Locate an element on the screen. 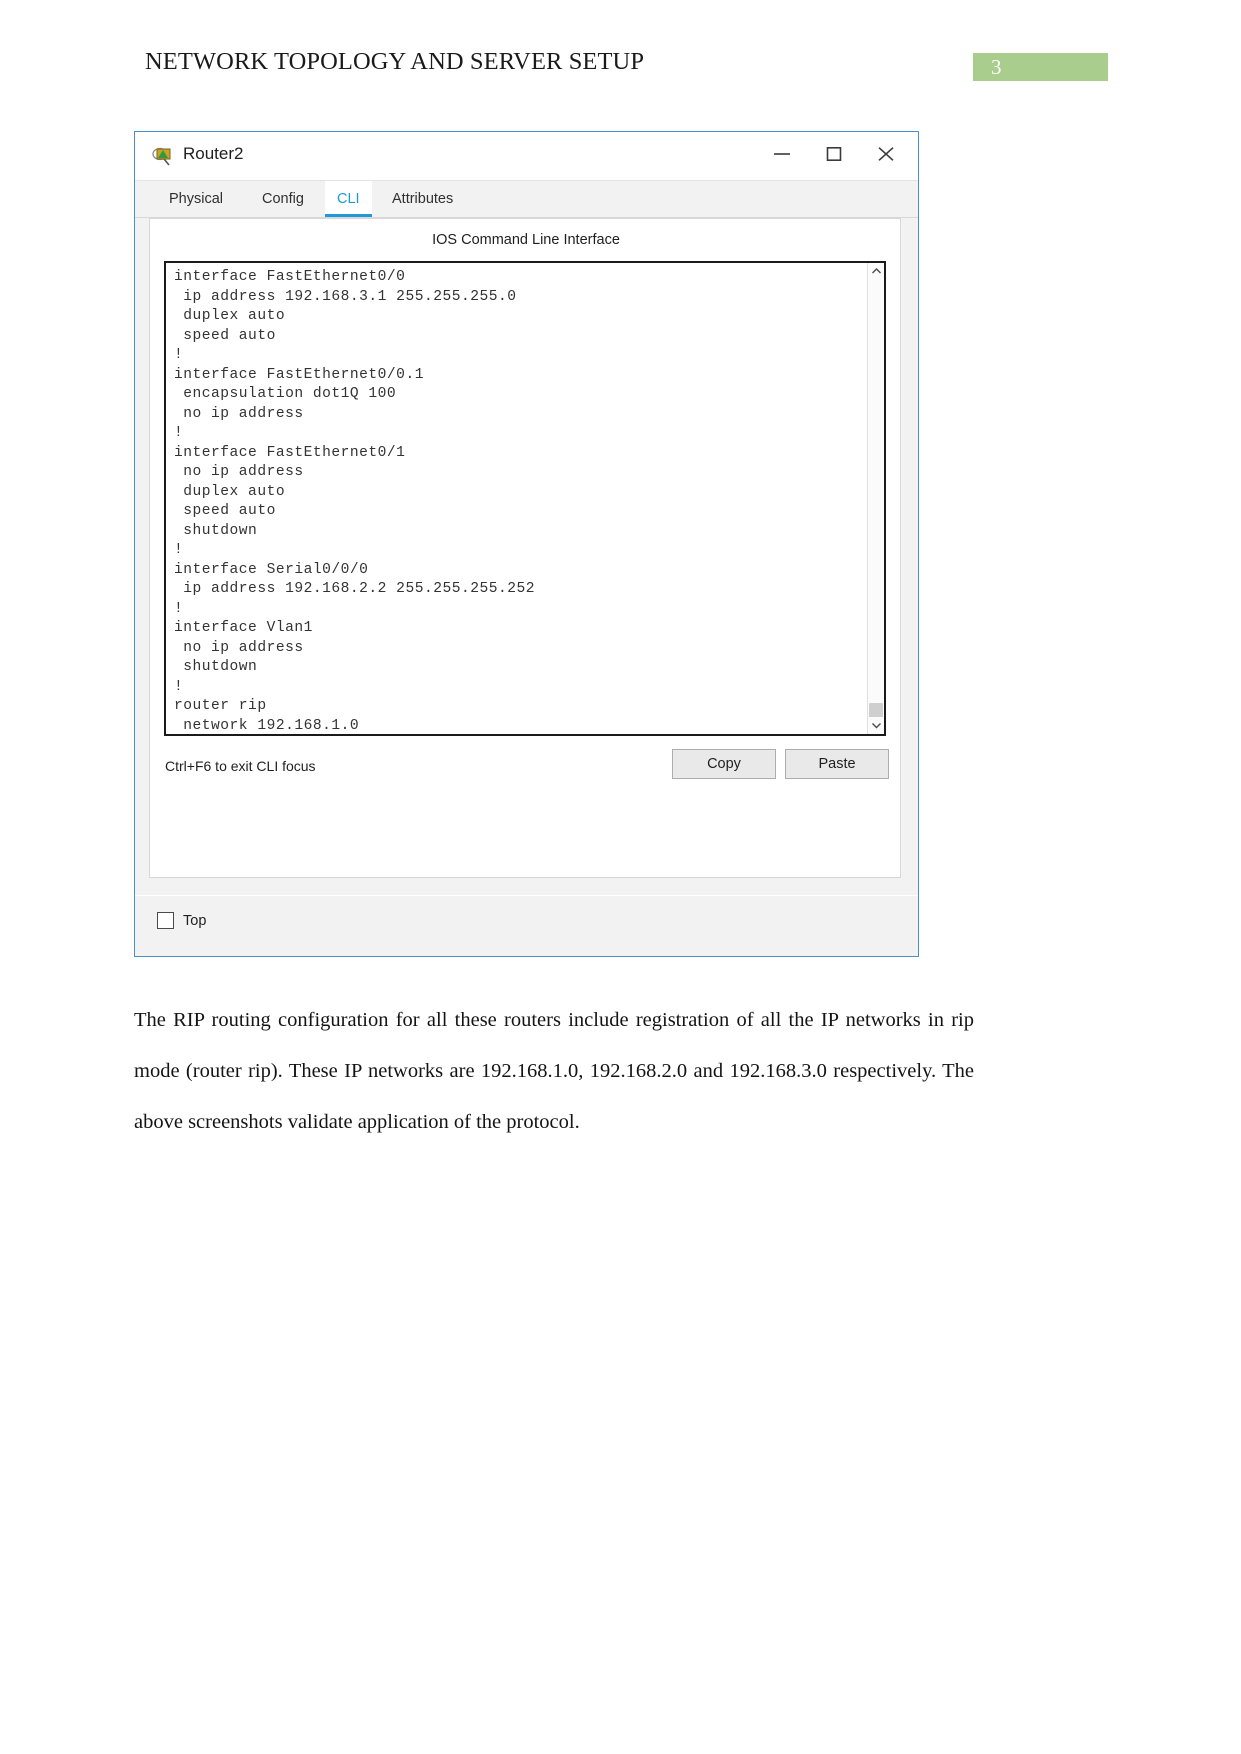  maximize-button is located at coordinates (834, 155).